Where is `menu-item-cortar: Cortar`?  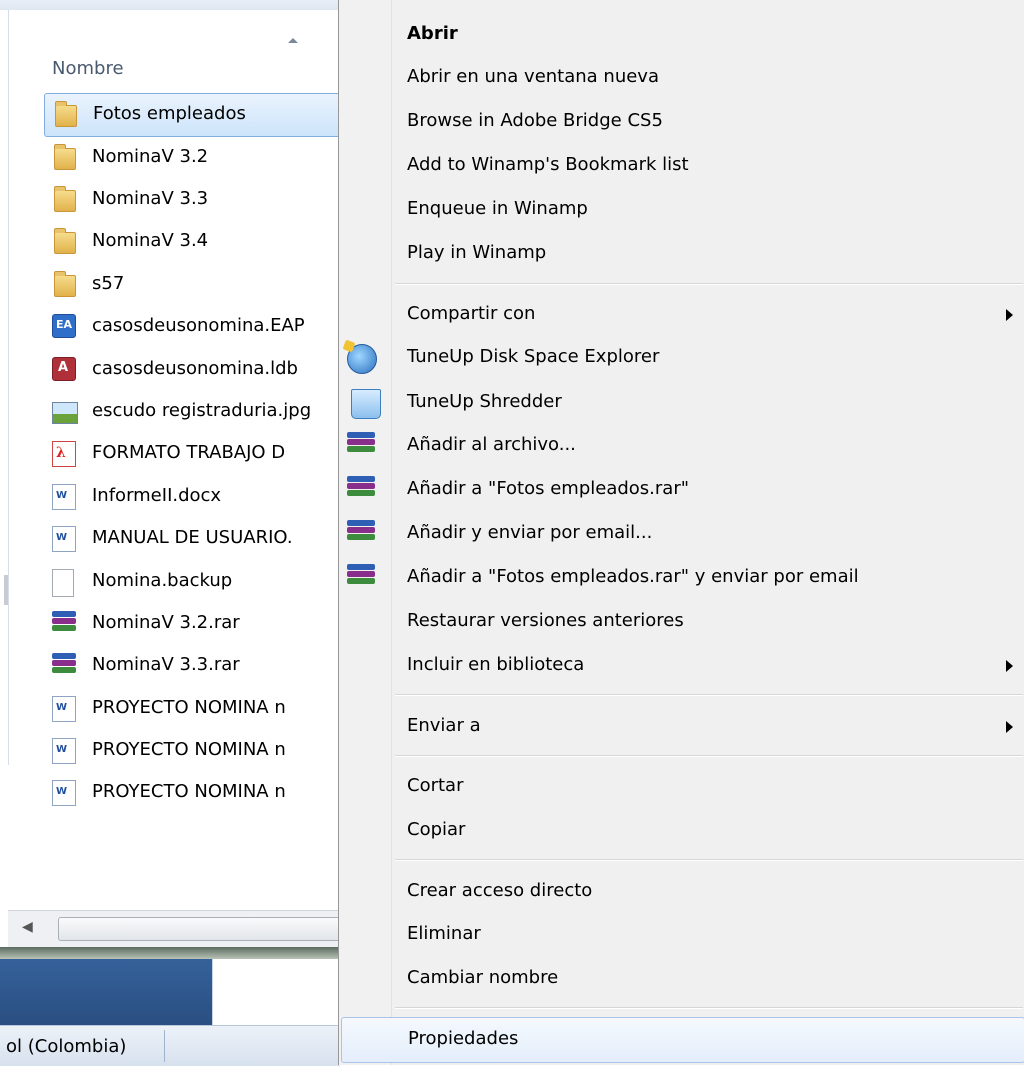
menu-item-cortar: Cortar is located at coordinates (682, 787).